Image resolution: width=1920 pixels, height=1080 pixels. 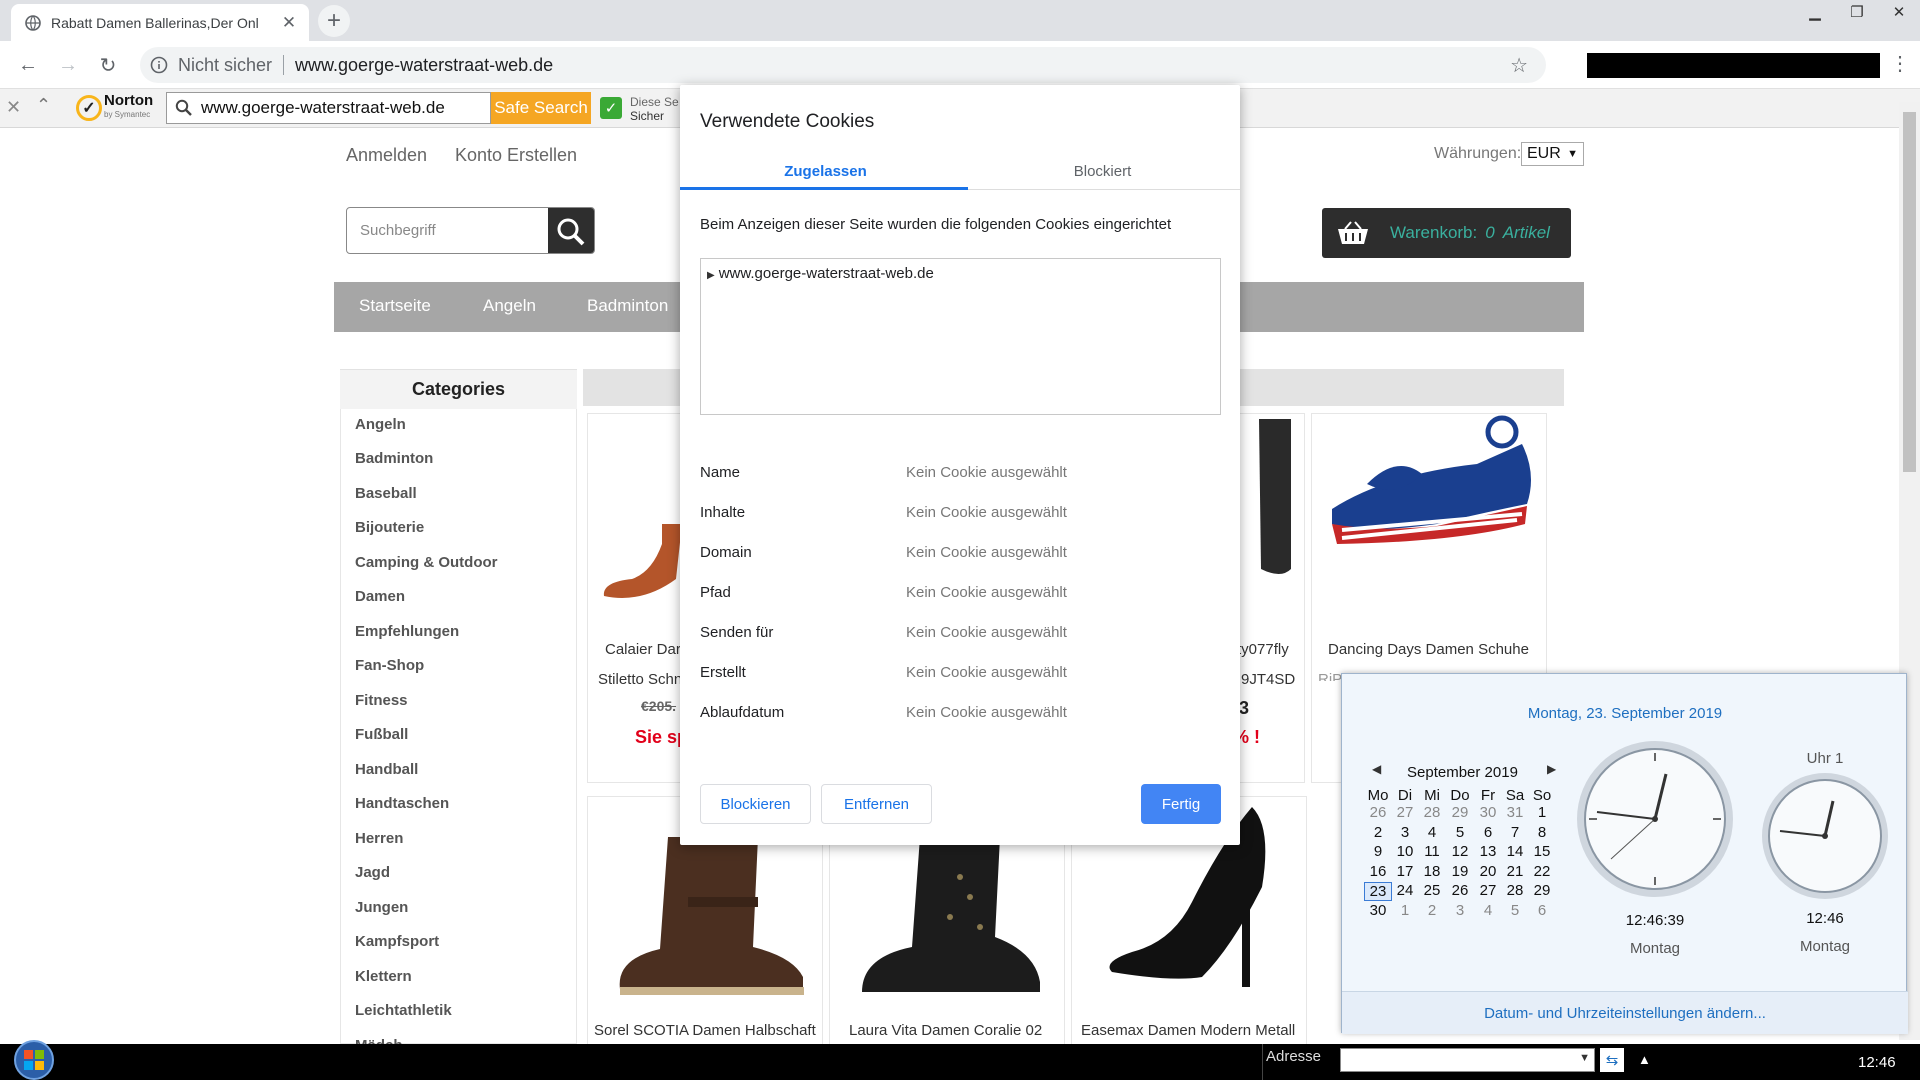 What do you see at coordinates (386, 769) in the screenshot?
I see `category-item: Handball` at bounding box center [386, 769].